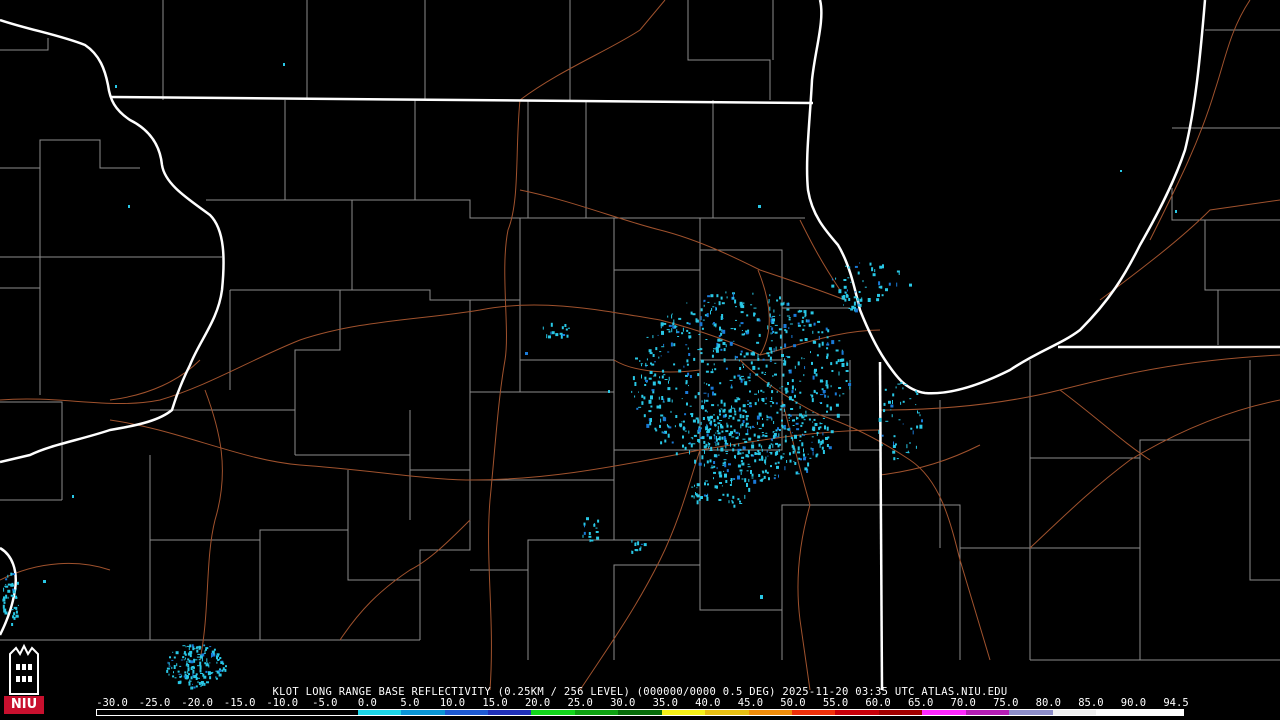 The height and width of the screenshot is (720, 1280). What do you see at coordinates (878, 703) in the screenshot?
I see `colorbar-tick: 60.0` at bounding box center [878, 703].